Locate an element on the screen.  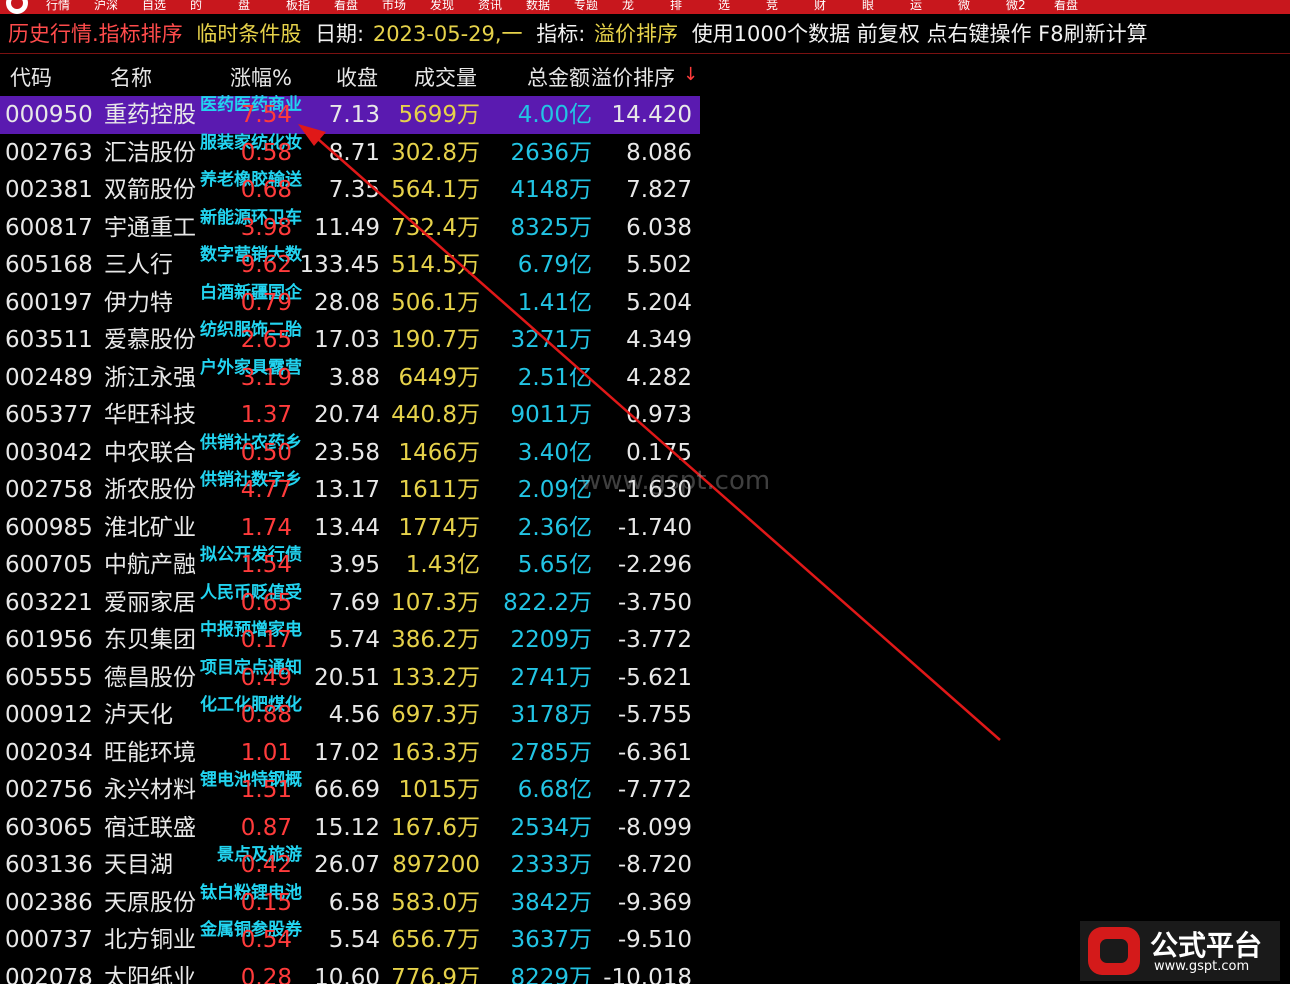
amount: 2741万 is located at coordinates (551, 677).